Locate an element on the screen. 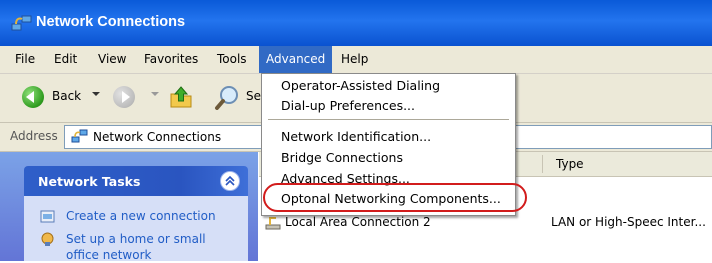  menu-separator is located at coordinates (388, 119).